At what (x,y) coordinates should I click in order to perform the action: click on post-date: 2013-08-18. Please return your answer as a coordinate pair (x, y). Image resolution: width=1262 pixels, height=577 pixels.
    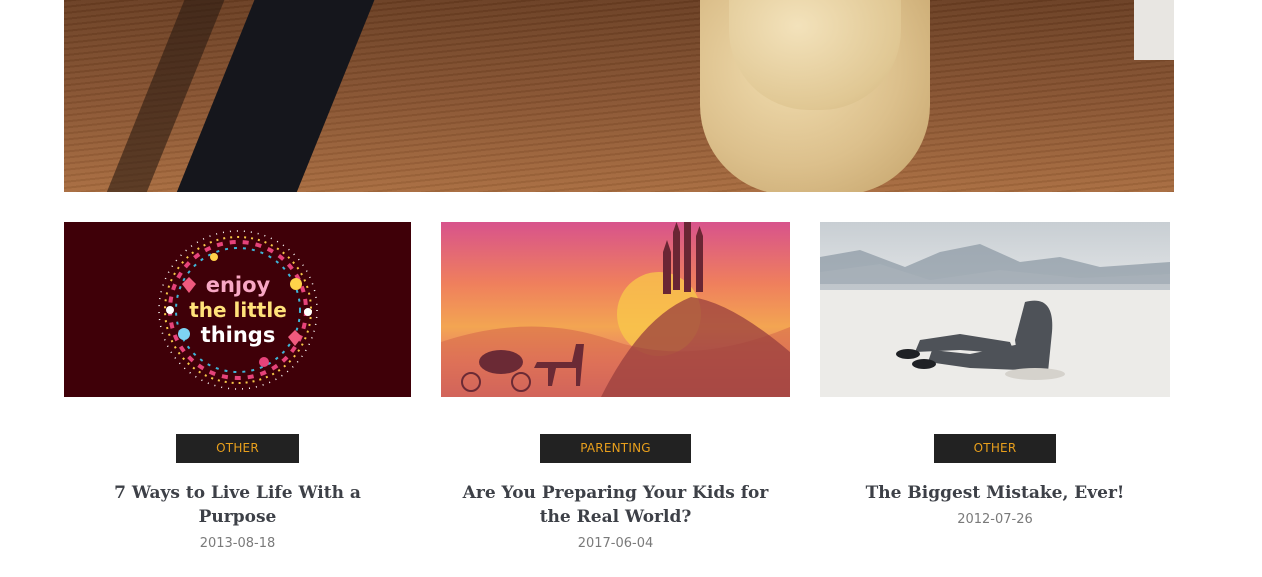
    Looking at the image, I should click on (237, 543).